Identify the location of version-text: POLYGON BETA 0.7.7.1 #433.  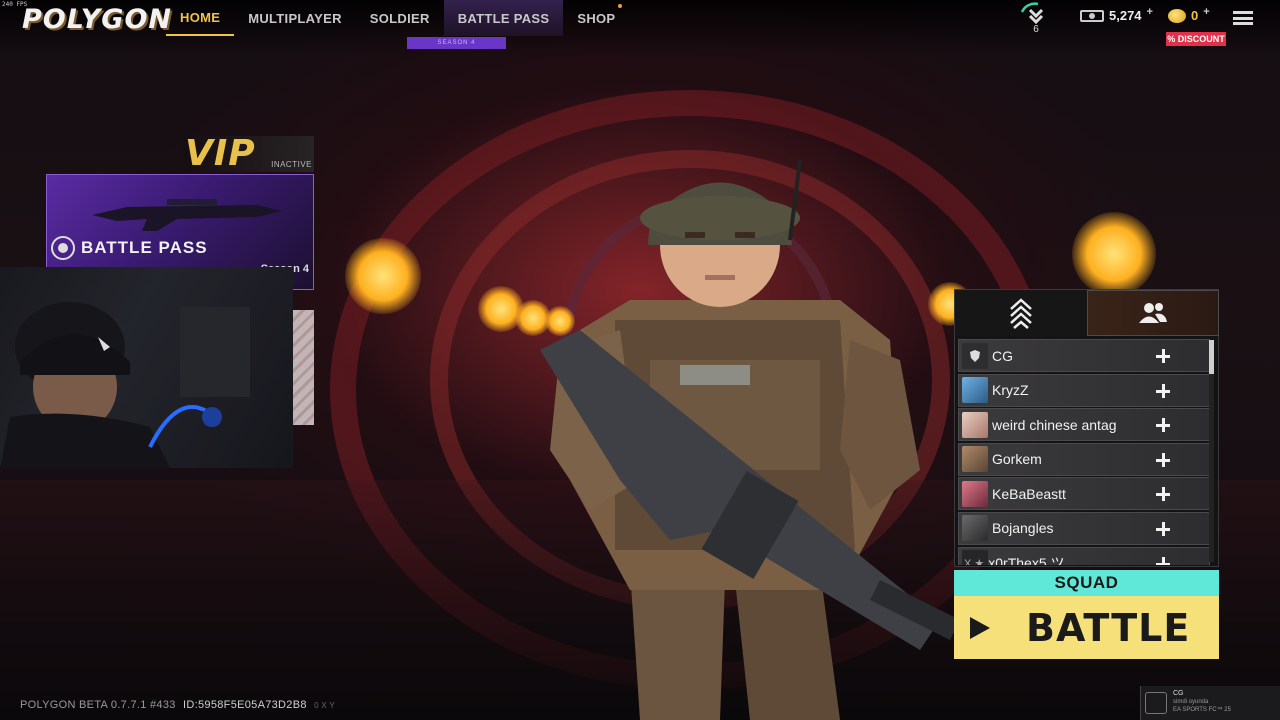
(98, 705).